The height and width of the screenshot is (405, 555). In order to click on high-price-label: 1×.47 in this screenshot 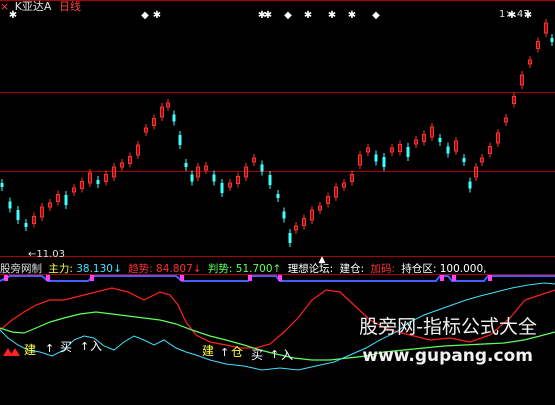, I will do `click(514, 14)`.